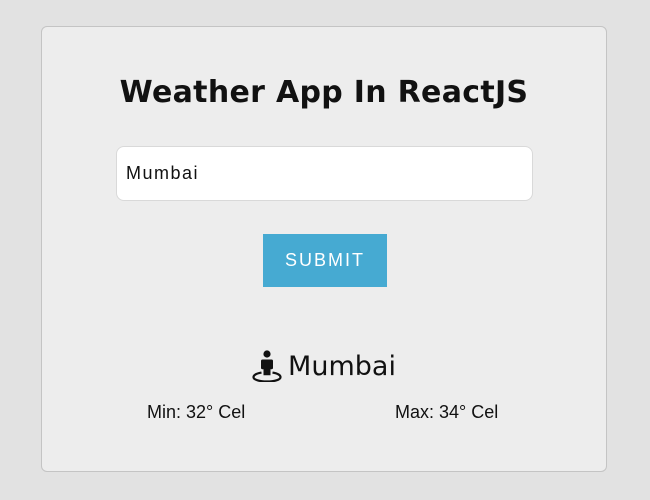 The height and width of the screenshot is (500, 650). What do you see at coordinates (342, 366) in the screenshot?
I see `result-city-name: Mumbai` at bounding box center [342, 366].